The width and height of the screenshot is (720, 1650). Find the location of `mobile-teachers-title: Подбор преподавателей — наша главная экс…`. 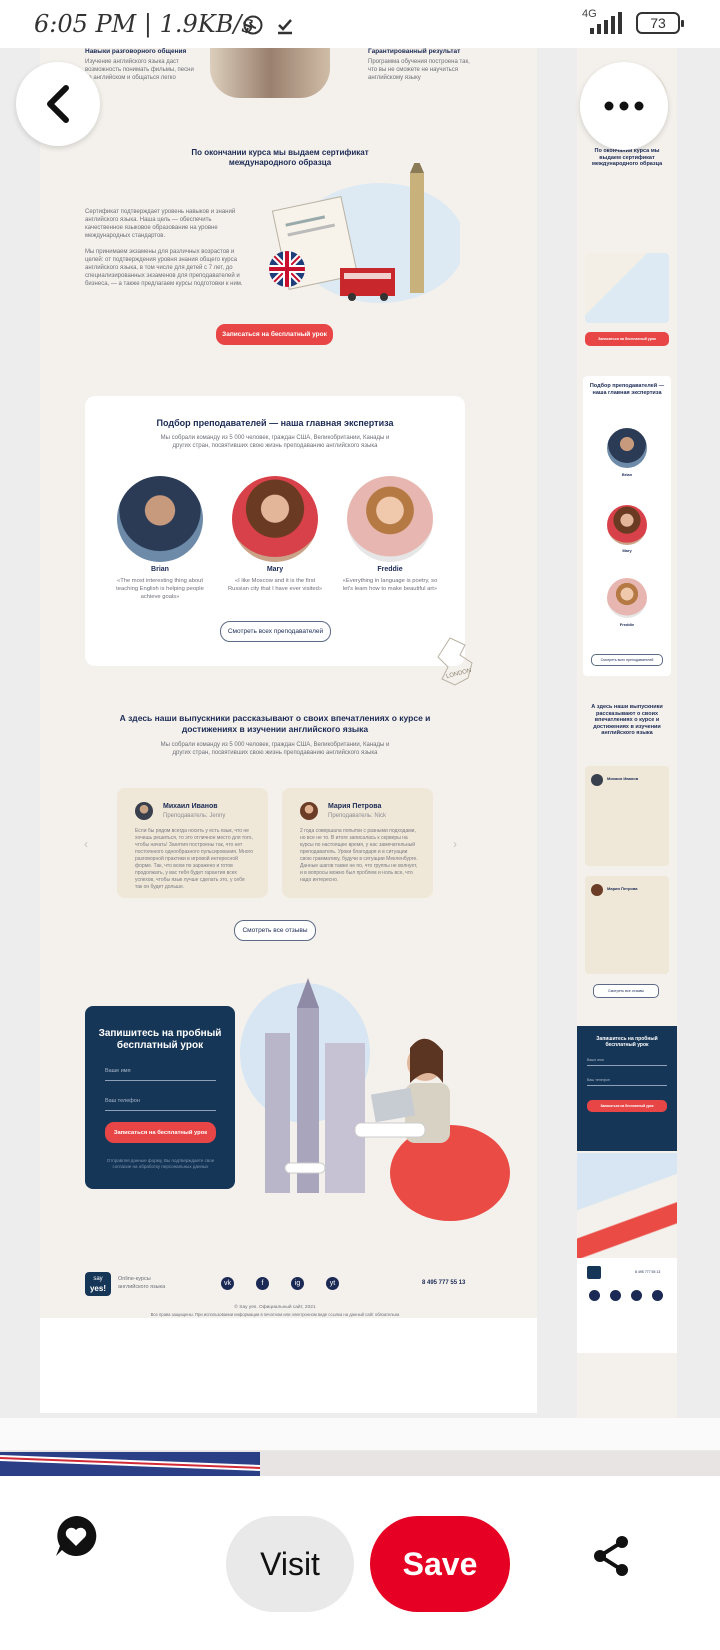

mobile-teachers-title: Подбор преподавателей — наша главная экс… is located at coordinates (627, 389).